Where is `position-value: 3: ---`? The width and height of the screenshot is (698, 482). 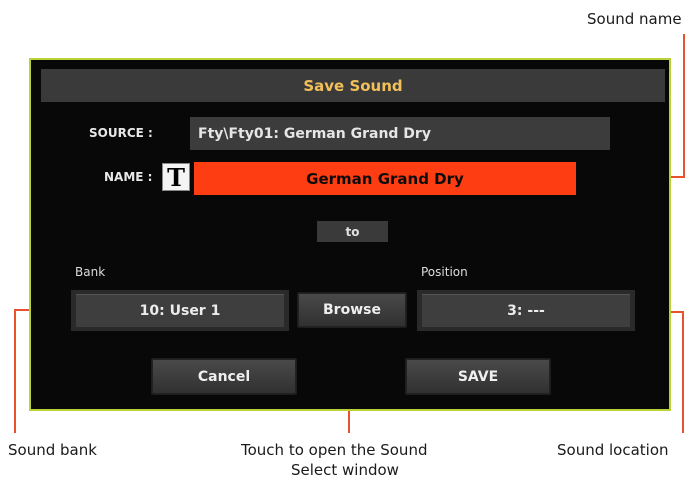
position-value: 3: --- is located at coordinates (526, 310).